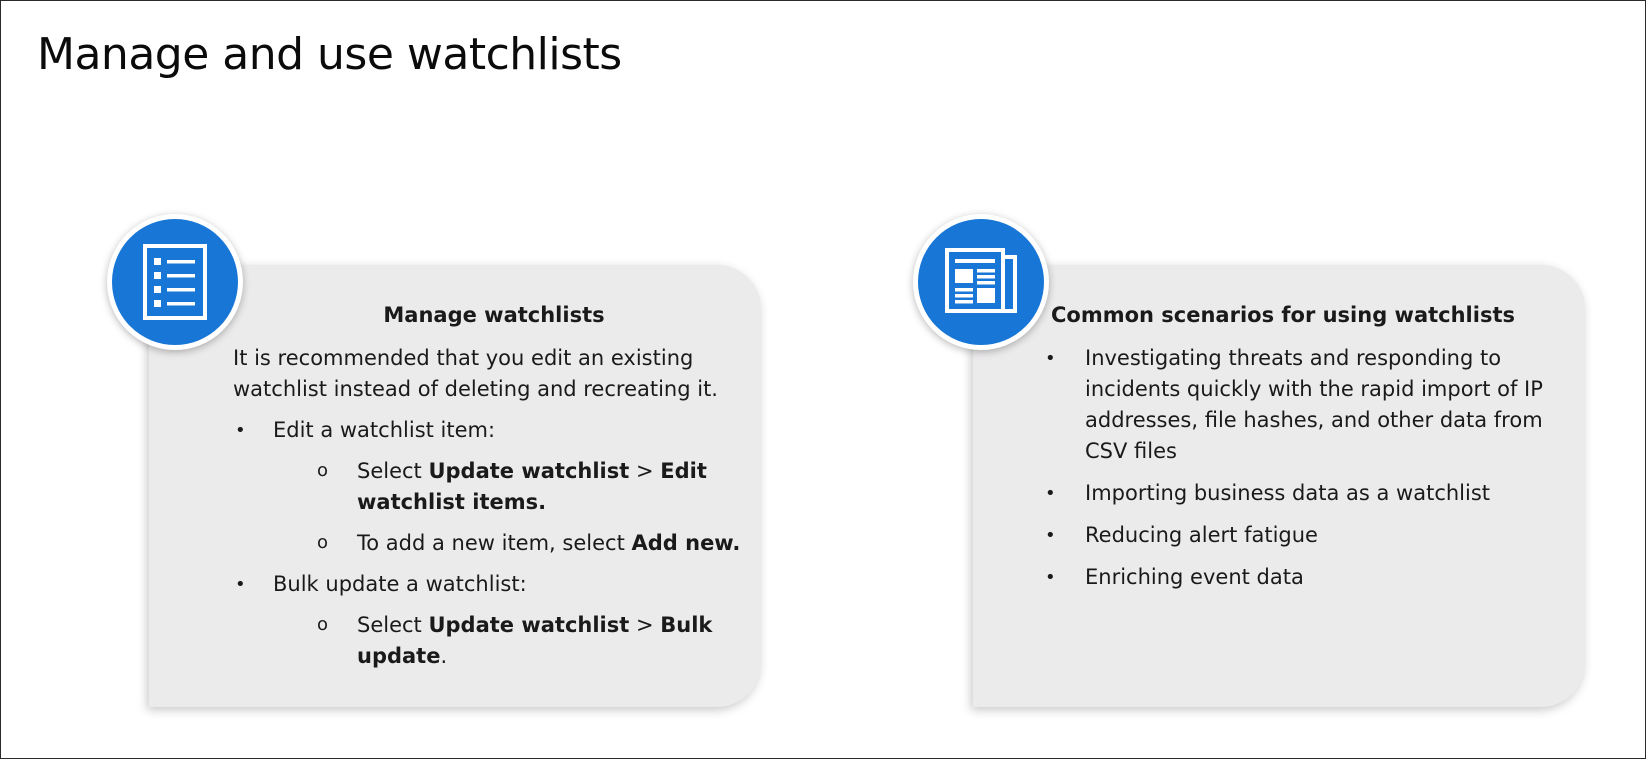 Image resolution: width=1646 pixels, height=759 pixels. Describe the element at coordinates (1288, 493) in the screenshot. I see `bullet-text: Importing business data as a watchlist` at that location.